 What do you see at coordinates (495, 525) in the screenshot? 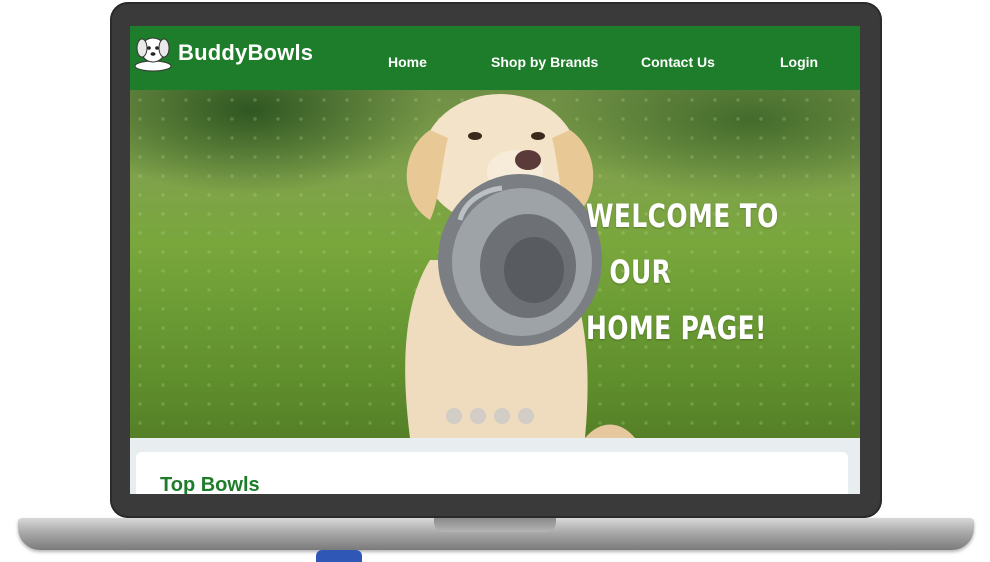
I see `laptop-hinge-notch` at bounding box center [495, 525].